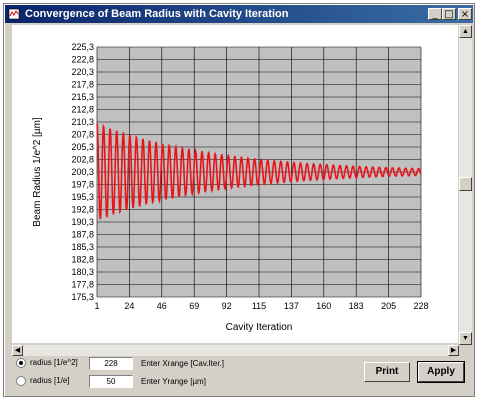 This screenshot has height=404, width=491. Describe the element at coordinates (82, 197) in the screenshot. I see `y-tick-label: 195,3` at that location.